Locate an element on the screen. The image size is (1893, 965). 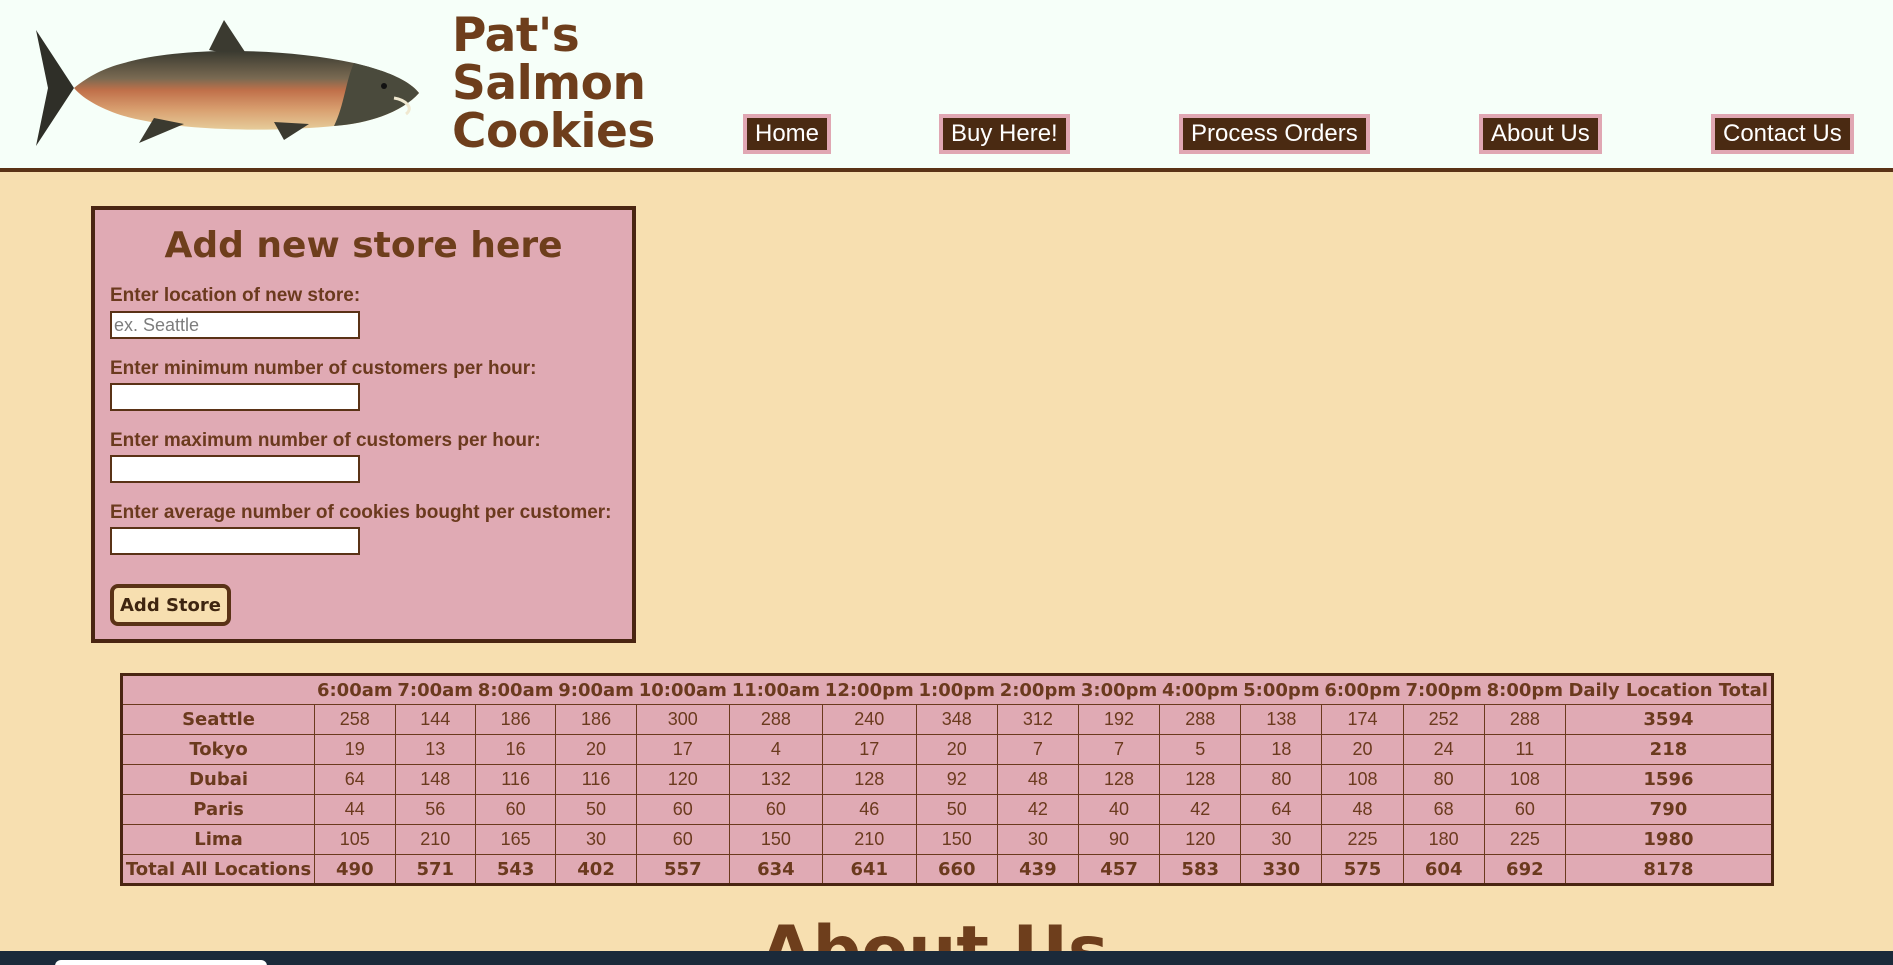
hour-header-cell: 8:00pm is located at coordinates (1525, 689).